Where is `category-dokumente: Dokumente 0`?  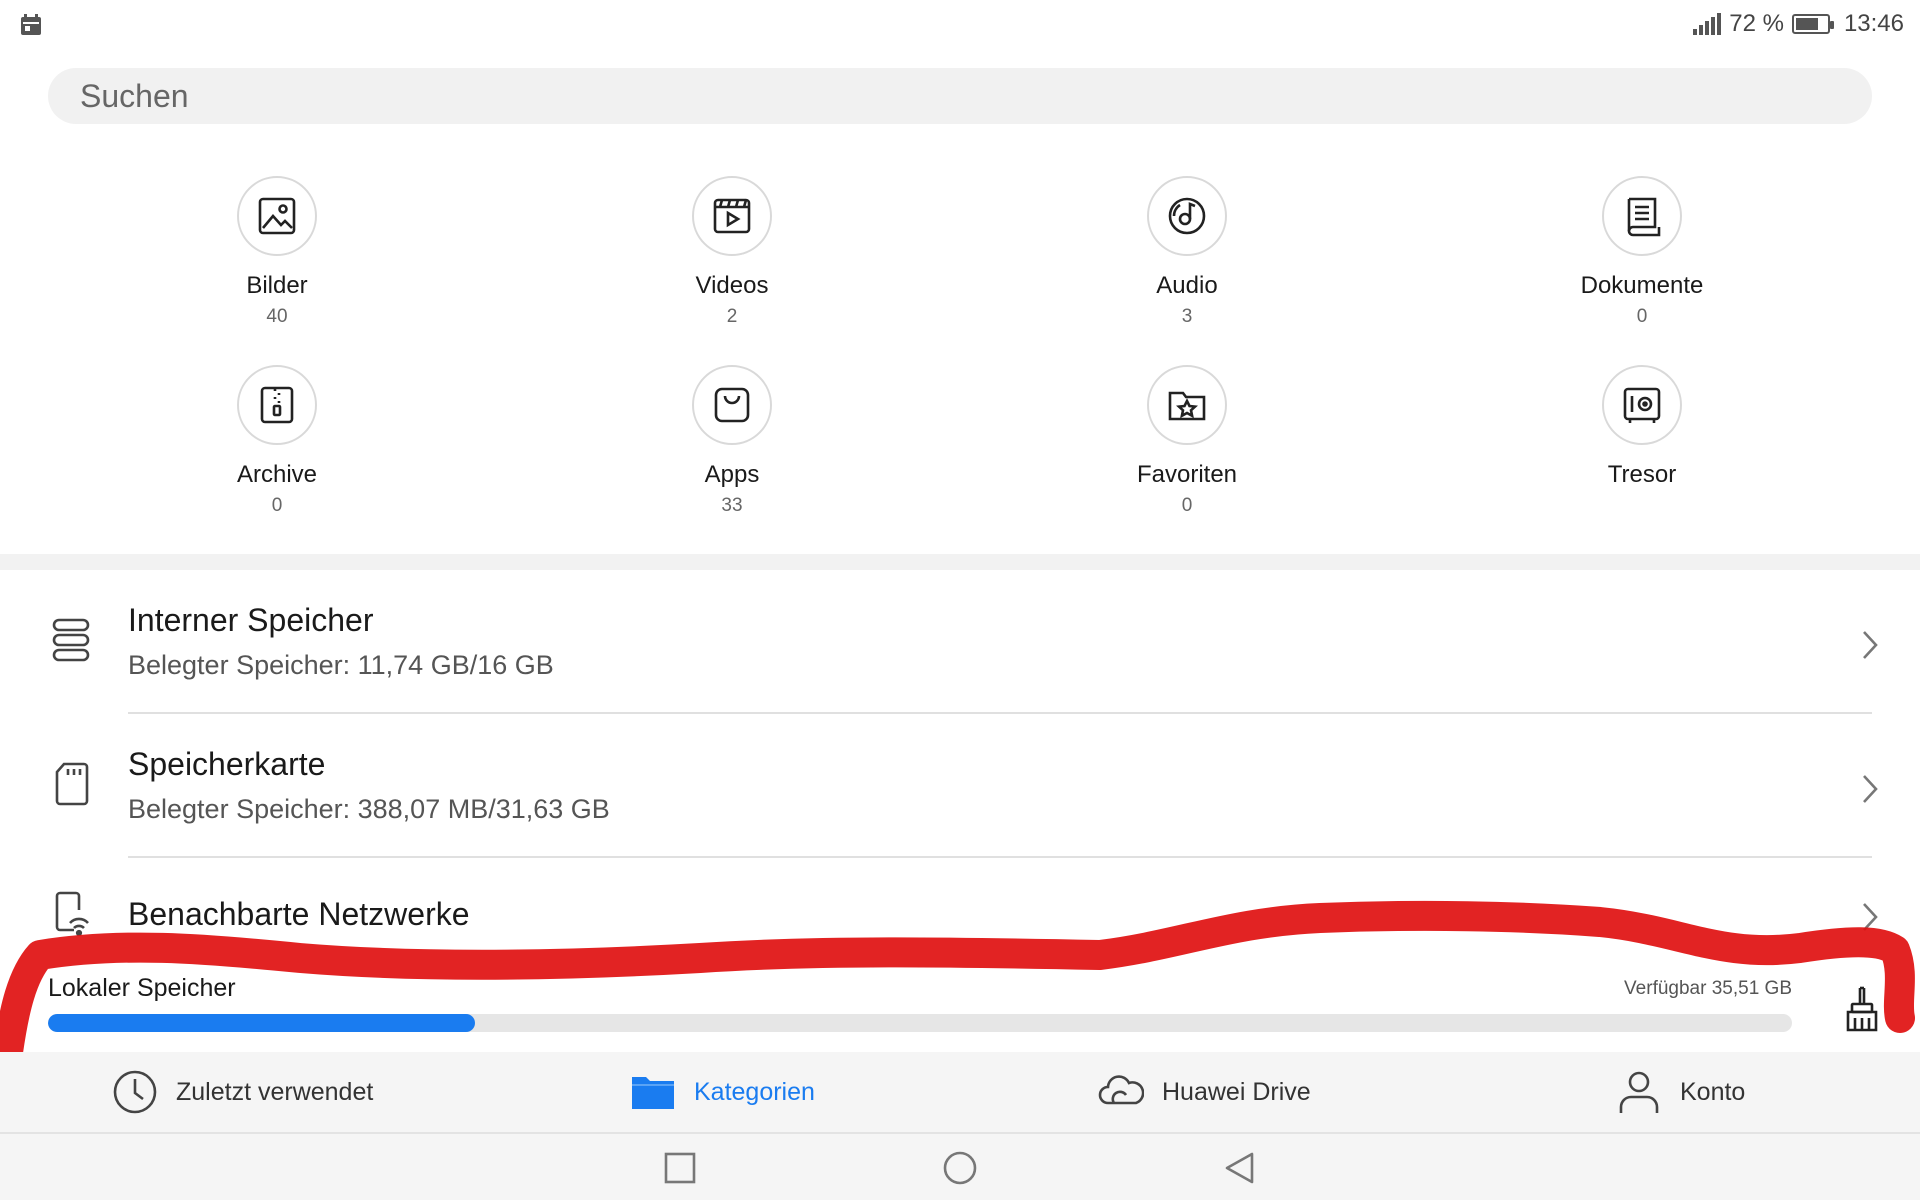
category-dokumente: Dokumente 0 is located at coordinates (1642, 252).